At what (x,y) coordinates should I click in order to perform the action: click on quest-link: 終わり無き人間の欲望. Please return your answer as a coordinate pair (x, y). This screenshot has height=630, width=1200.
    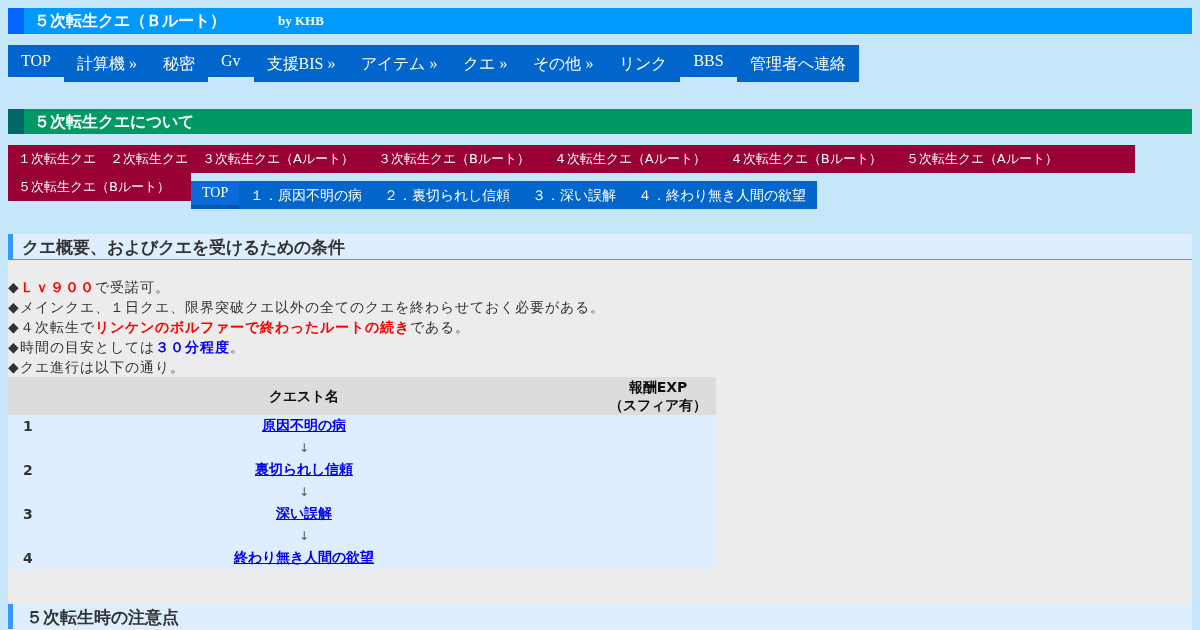
    Looking at the image, I should click on (304, 558).